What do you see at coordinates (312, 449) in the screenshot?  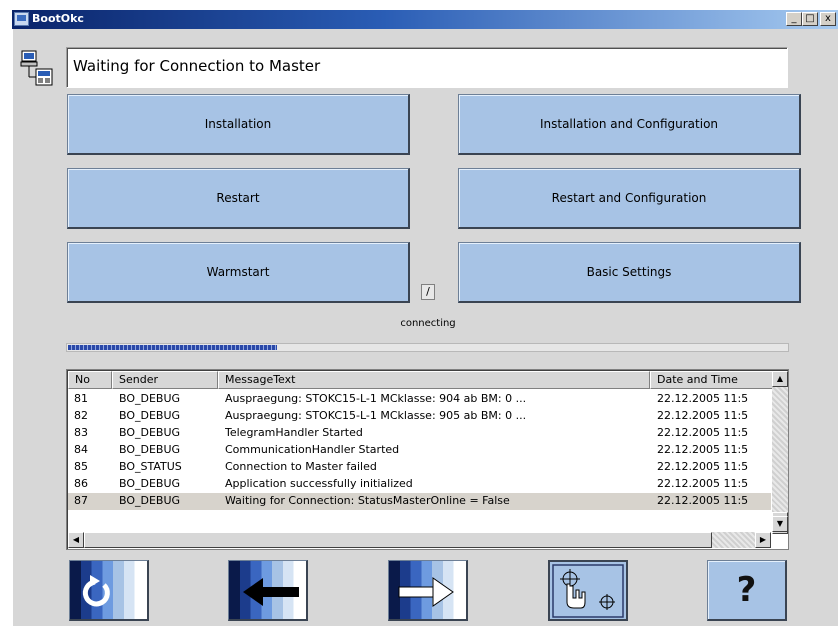 I see `cell-messagetext: CommunicationHandler Started` at bounding box center [312, 449].